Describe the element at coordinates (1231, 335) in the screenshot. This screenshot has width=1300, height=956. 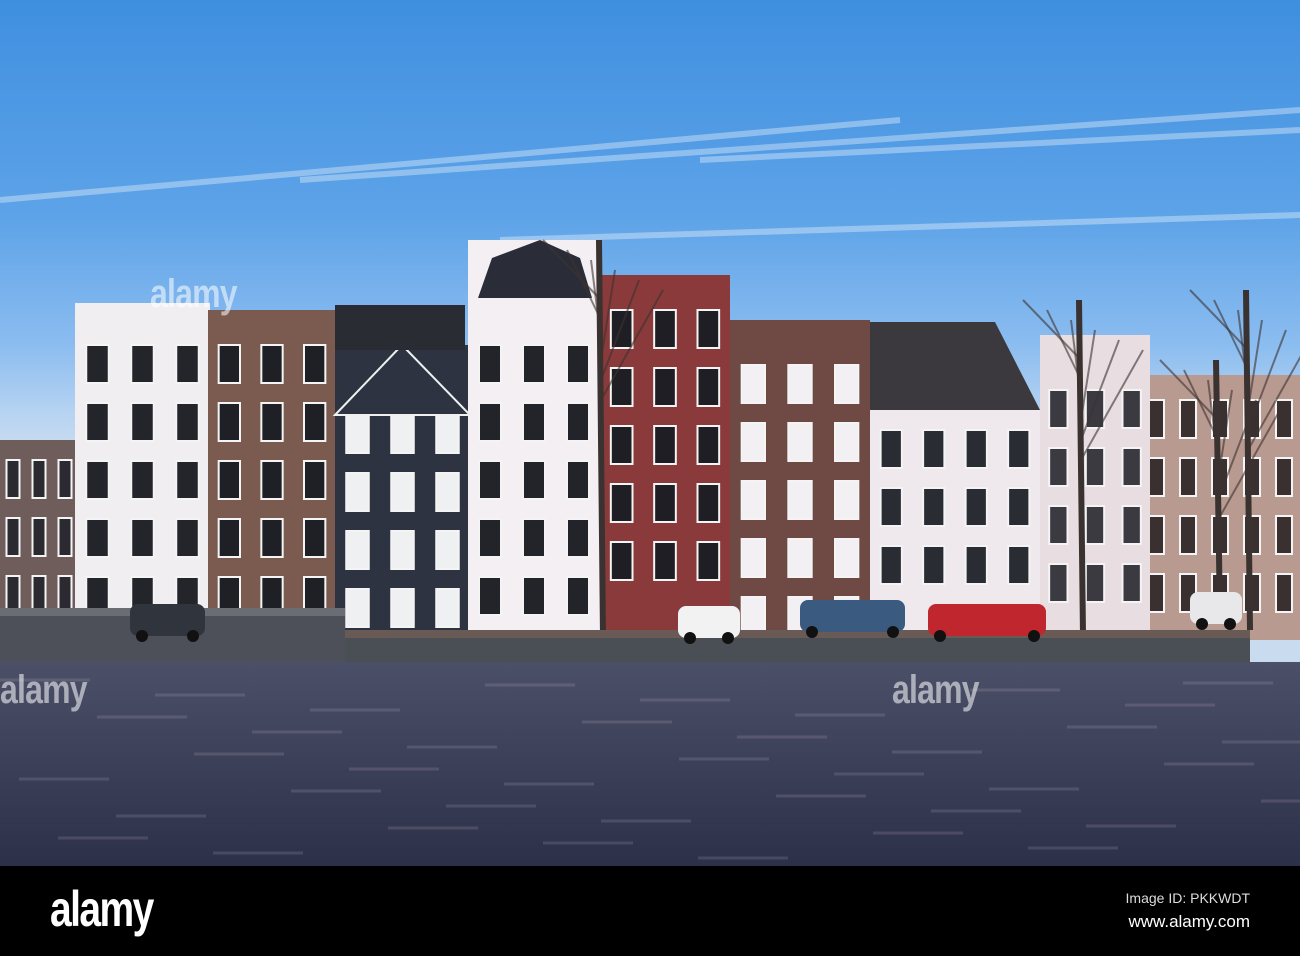
I see `tree-branch` at that location.